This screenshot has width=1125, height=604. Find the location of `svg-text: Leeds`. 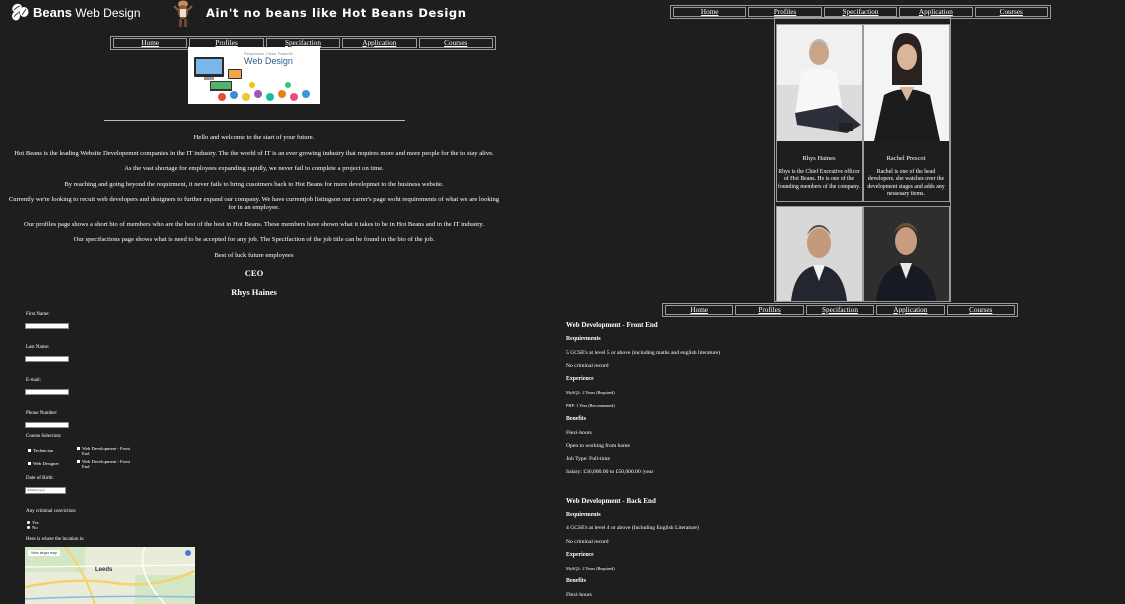

svg-text: Leeds is located at coordinates (104, 570).